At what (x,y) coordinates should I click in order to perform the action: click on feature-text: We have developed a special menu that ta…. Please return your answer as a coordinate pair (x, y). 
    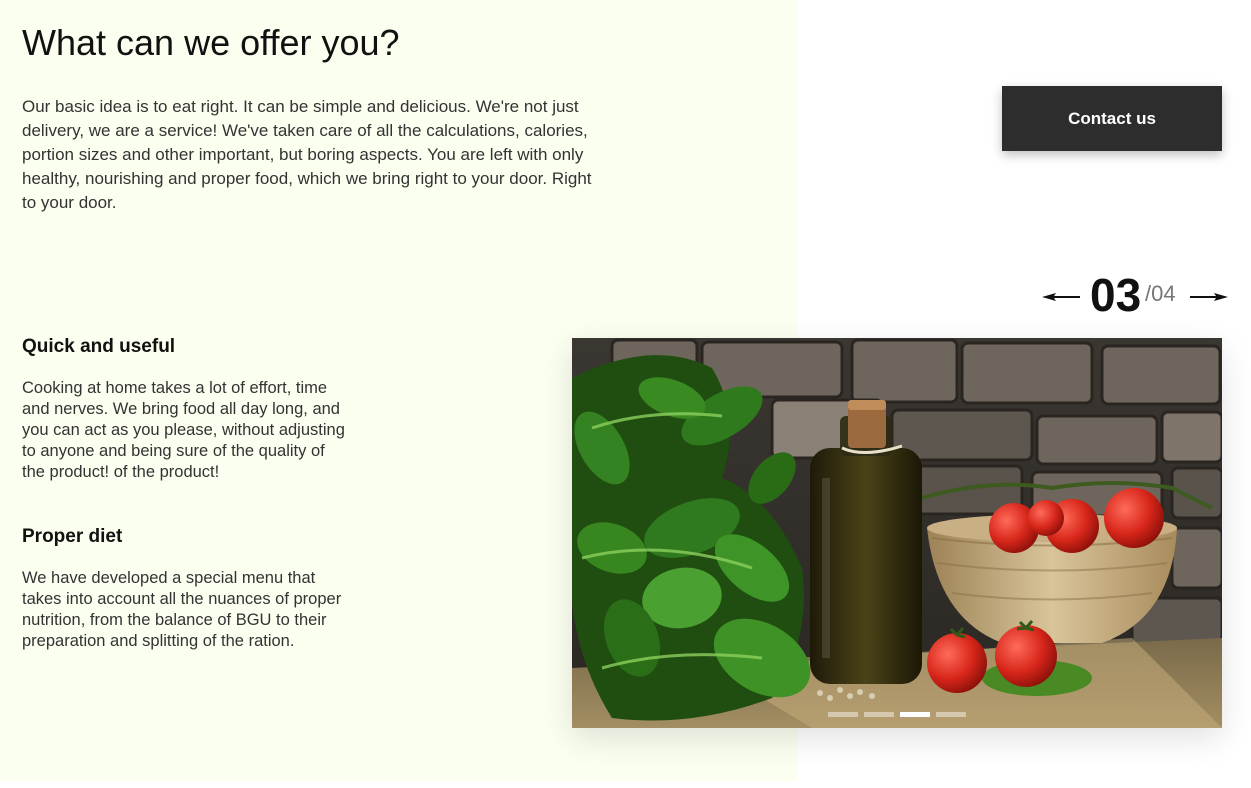
    Looking at the image, I should click on (182, 609).